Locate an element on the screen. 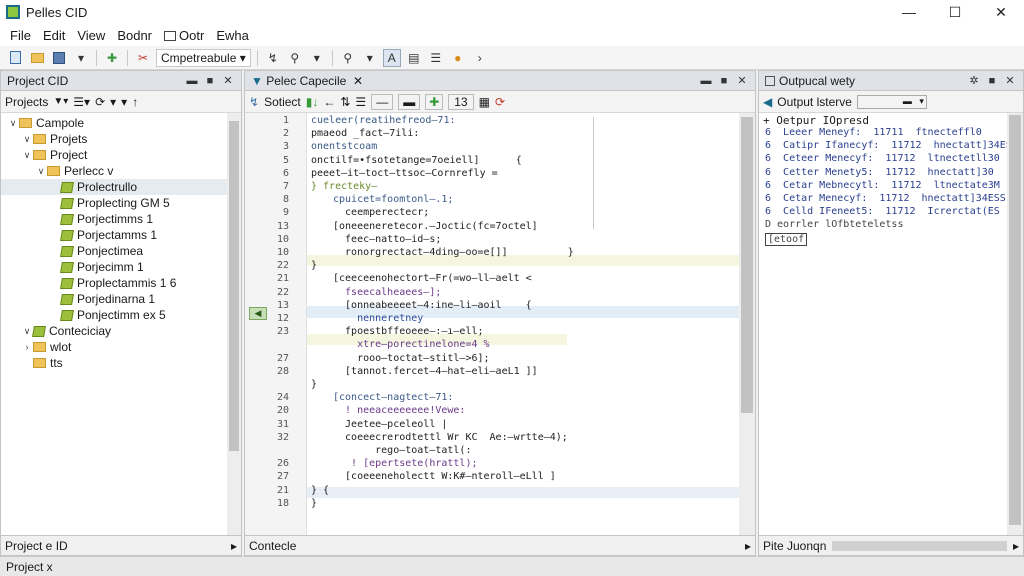 Image resolution: width=1024 pixels, height=576 pixels. output-arrow-icon: ◀ is located at coordinates (767, 102).